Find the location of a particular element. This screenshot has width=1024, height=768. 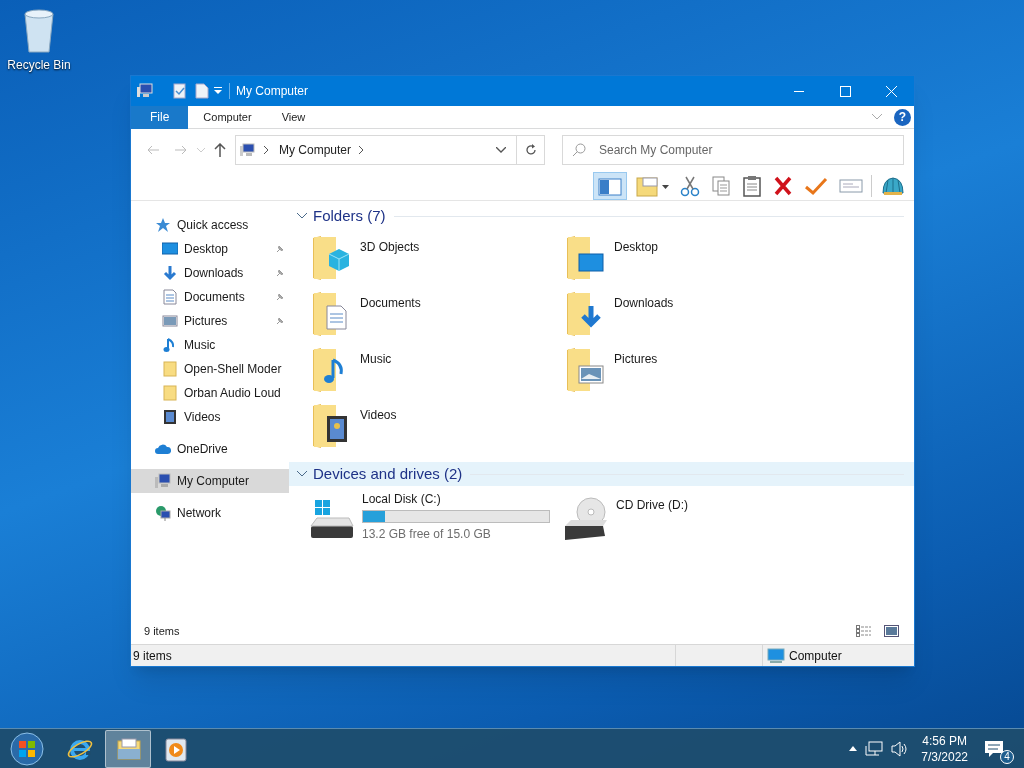

properties-icon is located at coordinates (180, 91).